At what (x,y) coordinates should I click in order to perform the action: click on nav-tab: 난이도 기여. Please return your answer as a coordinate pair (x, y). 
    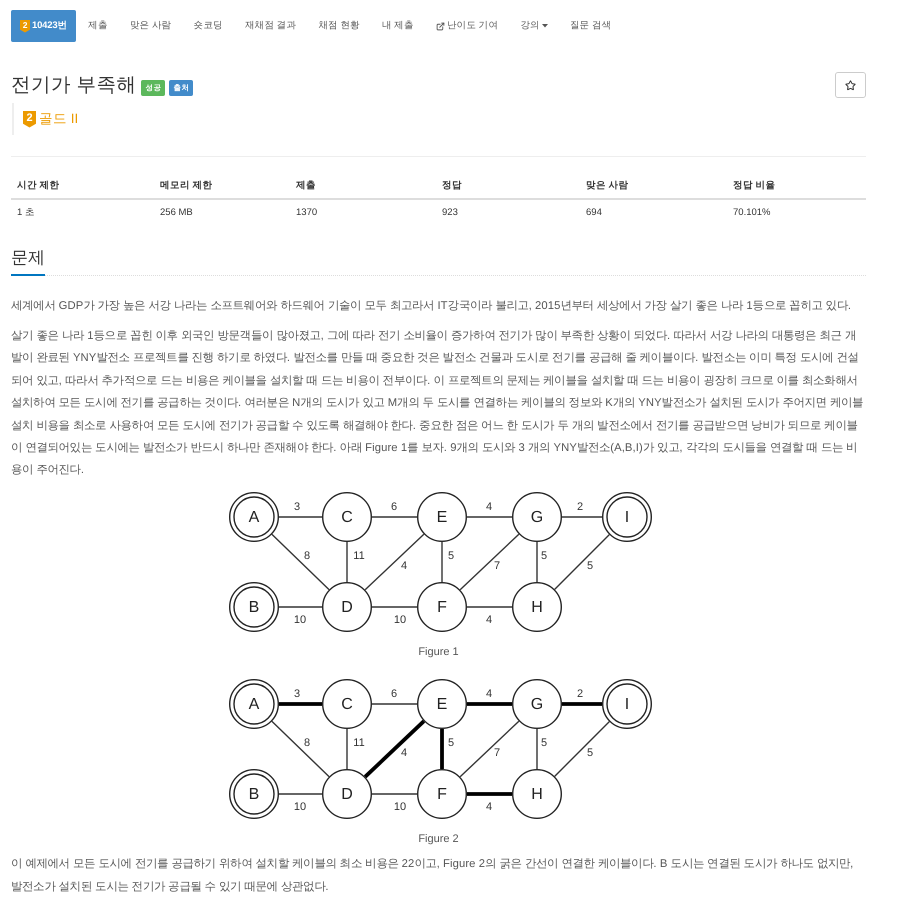
    Looking at the image, I should click on (467, 26).